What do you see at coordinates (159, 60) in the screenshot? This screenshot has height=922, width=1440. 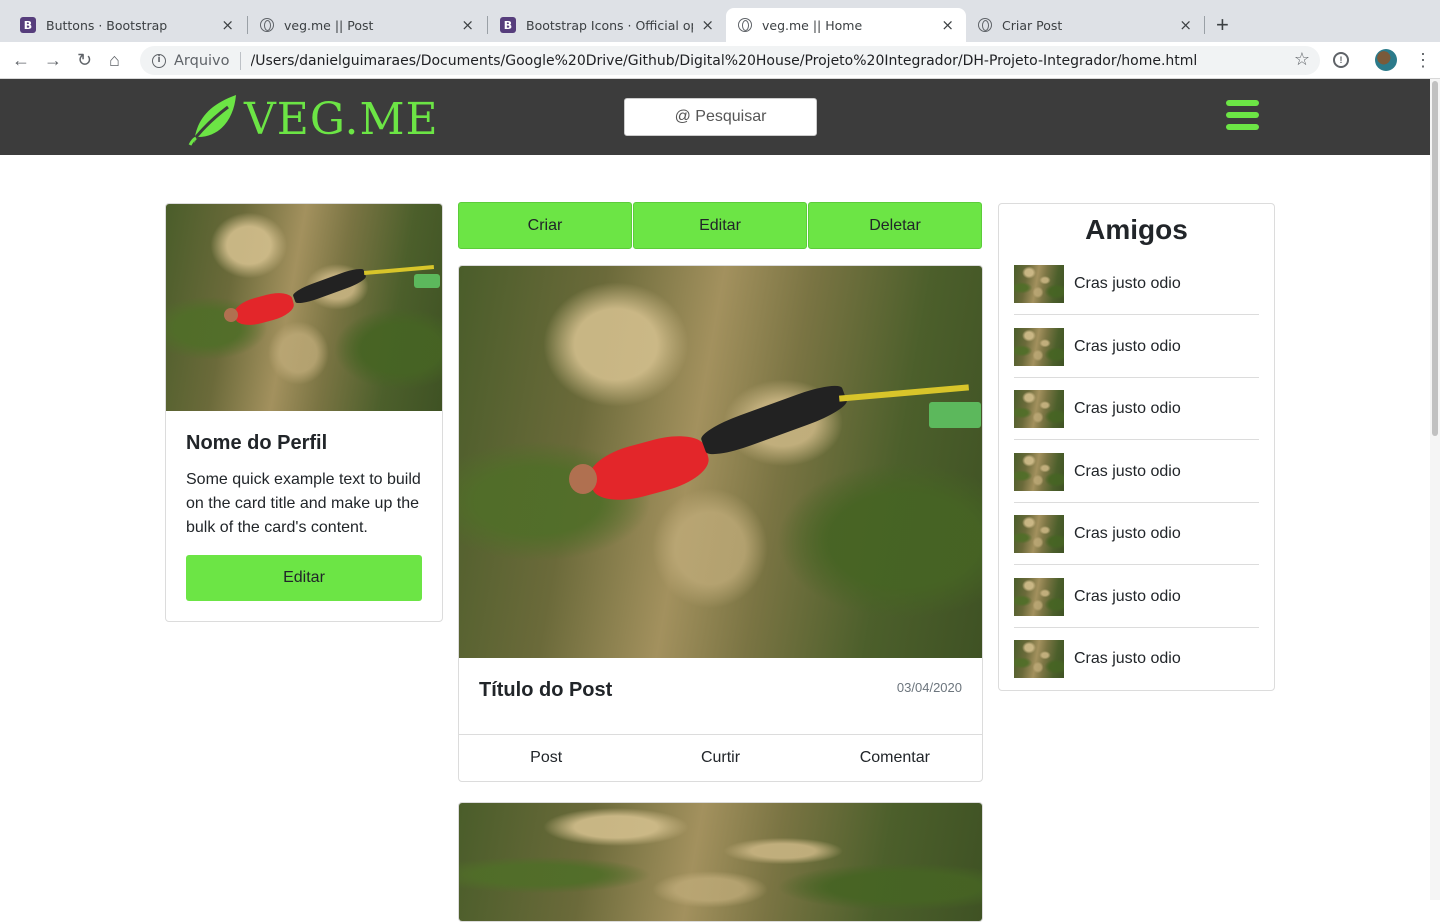 I see `info-icon: i` at bounding box center [159, 60].